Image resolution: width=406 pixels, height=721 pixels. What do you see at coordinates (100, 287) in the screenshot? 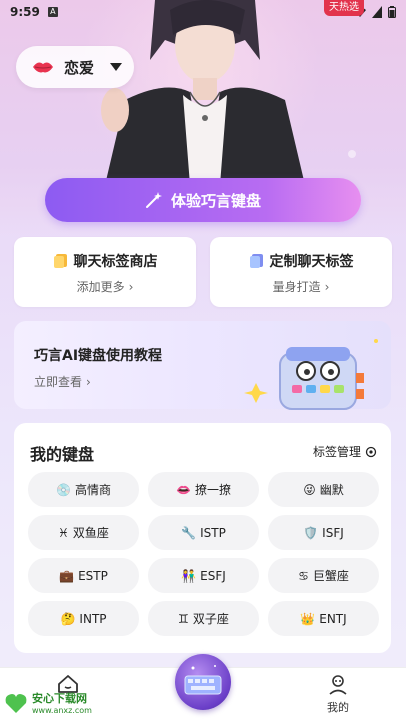
I see `chat-tag-shop-sub: 添加更多` at bounding box center [100, 287].